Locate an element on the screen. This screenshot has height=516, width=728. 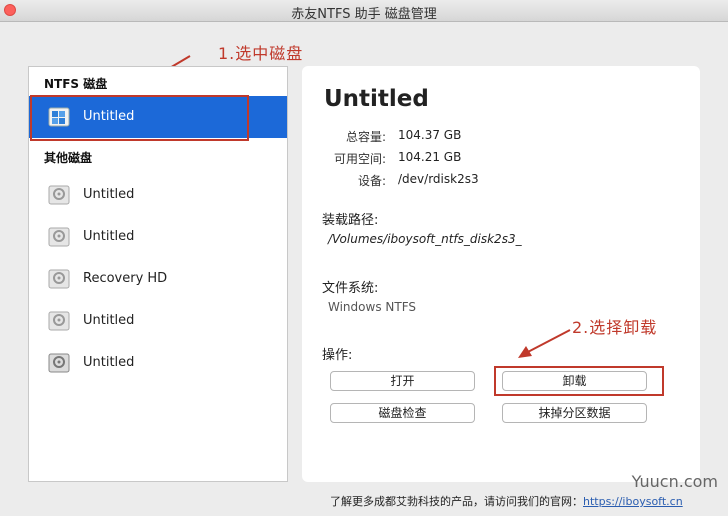
title-bar: 赤友NTFS 助手 磁盘管理 is located at coordinates (364, 11).